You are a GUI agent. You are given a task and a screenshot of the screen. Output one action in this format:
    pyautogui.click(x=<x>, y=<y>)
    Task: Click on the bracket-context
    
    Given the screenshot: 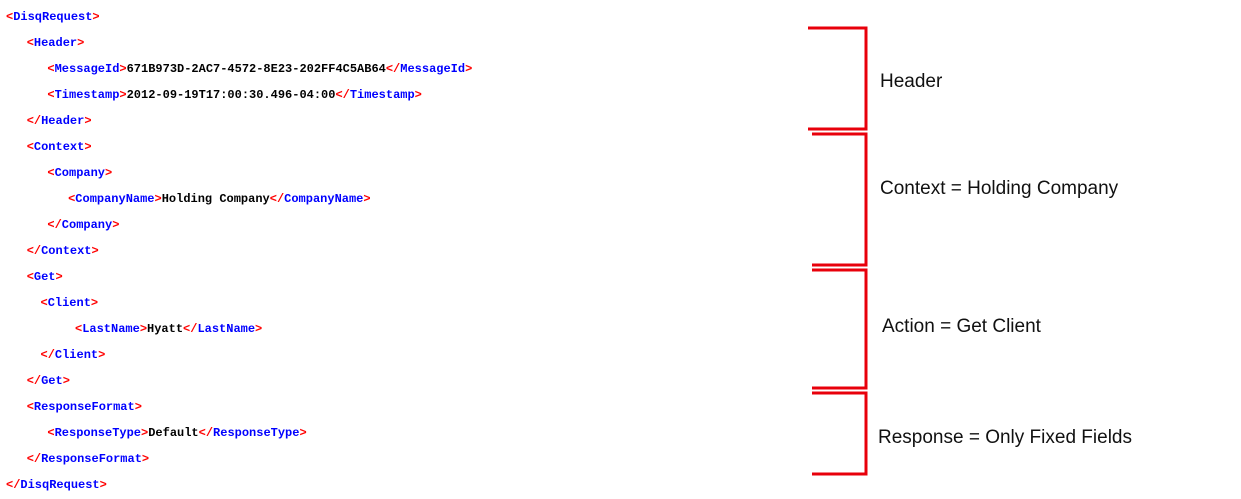 What is the action you would take?
    pyautogui.click(x=840, y=199)
    